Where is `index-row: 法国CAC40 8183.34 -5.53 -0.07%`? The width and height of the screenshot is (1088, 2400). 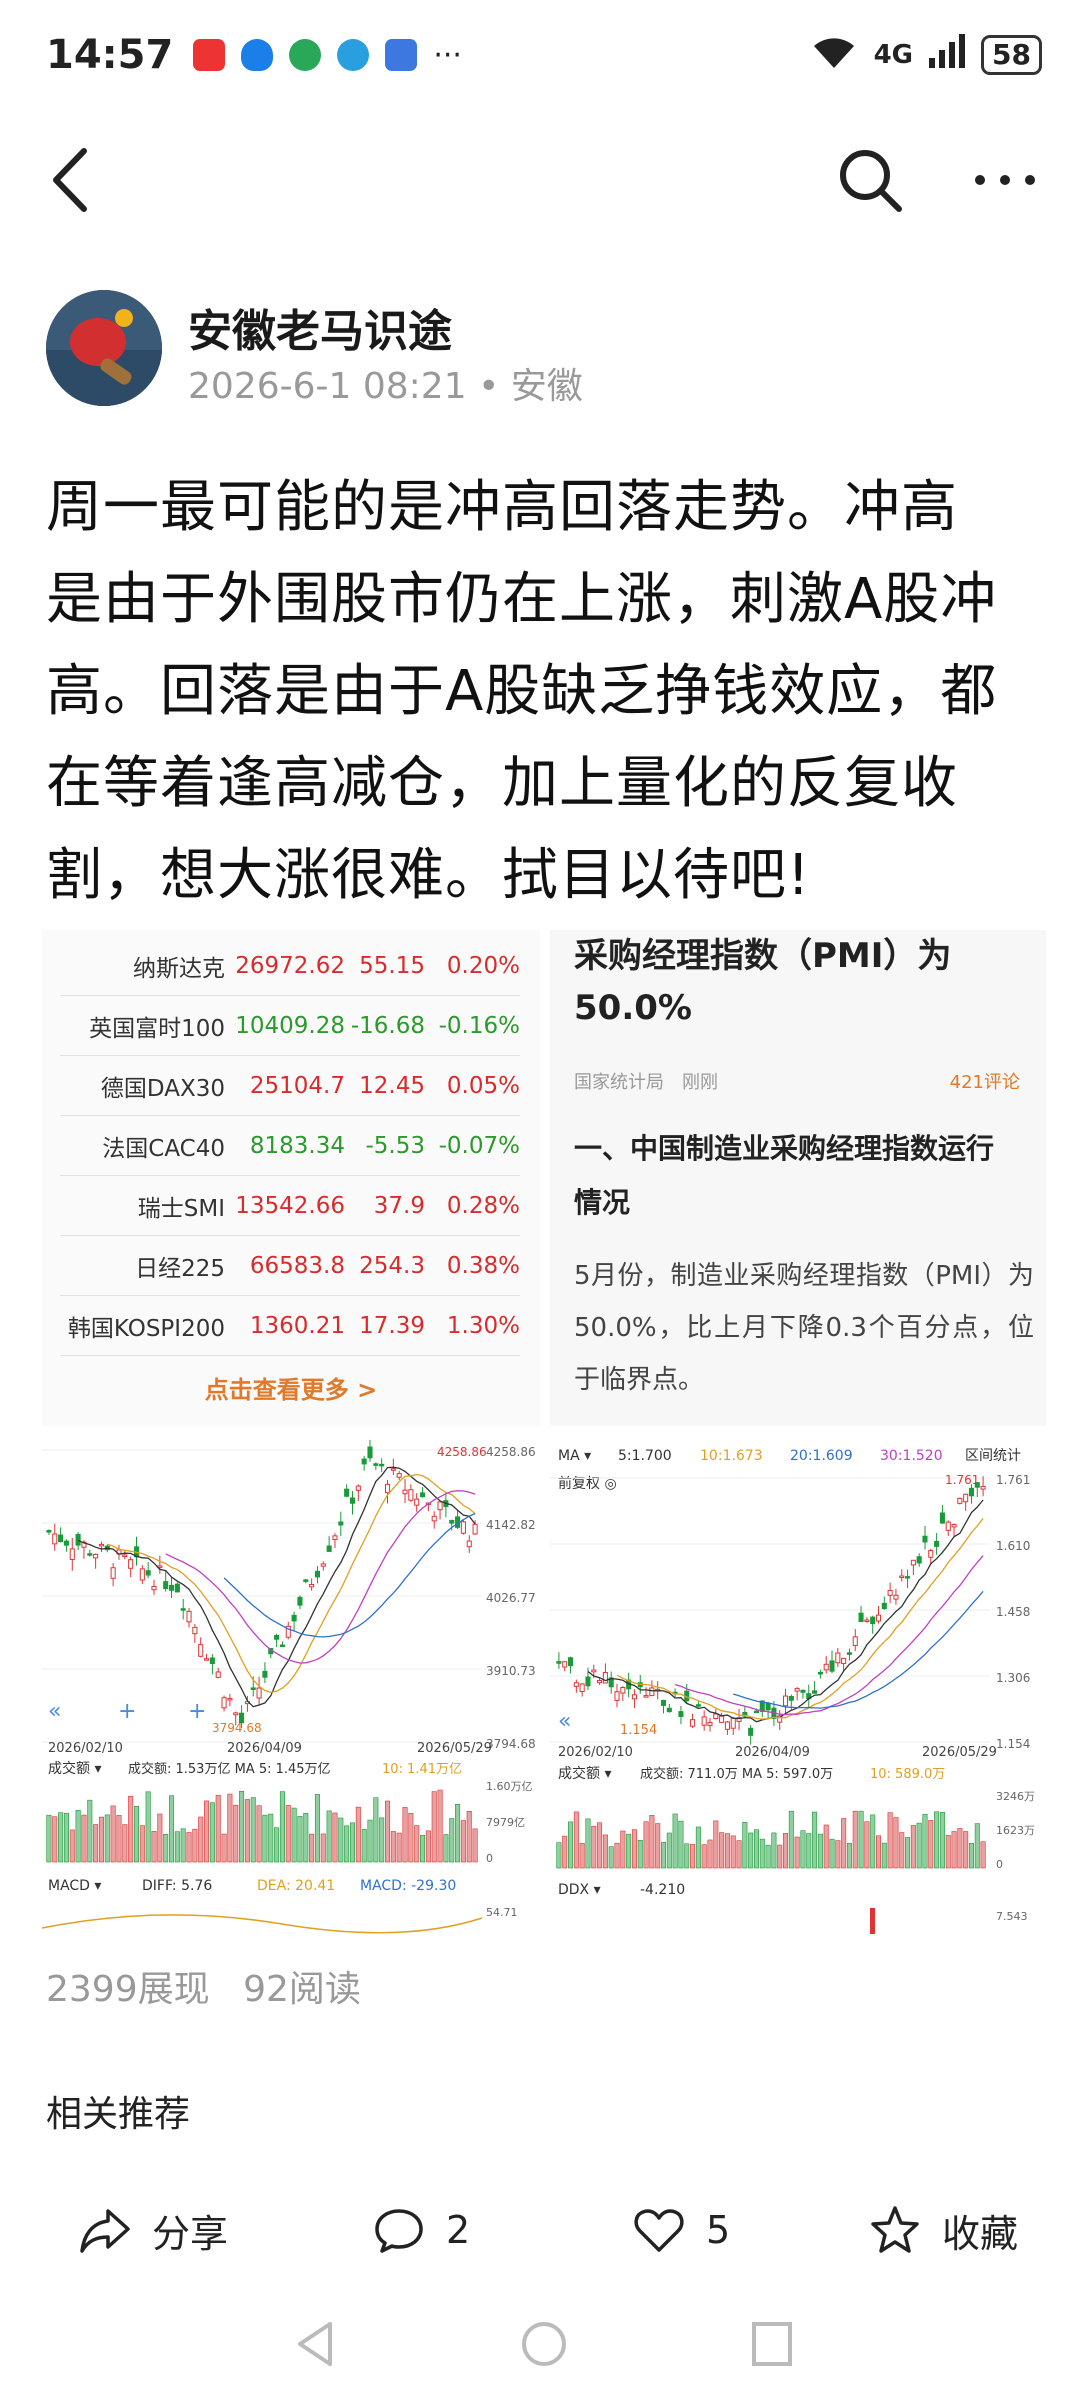 index-row: 法国CAC40 8183.34 -5.53 -0.07% is located at coordinates (290, 1146).